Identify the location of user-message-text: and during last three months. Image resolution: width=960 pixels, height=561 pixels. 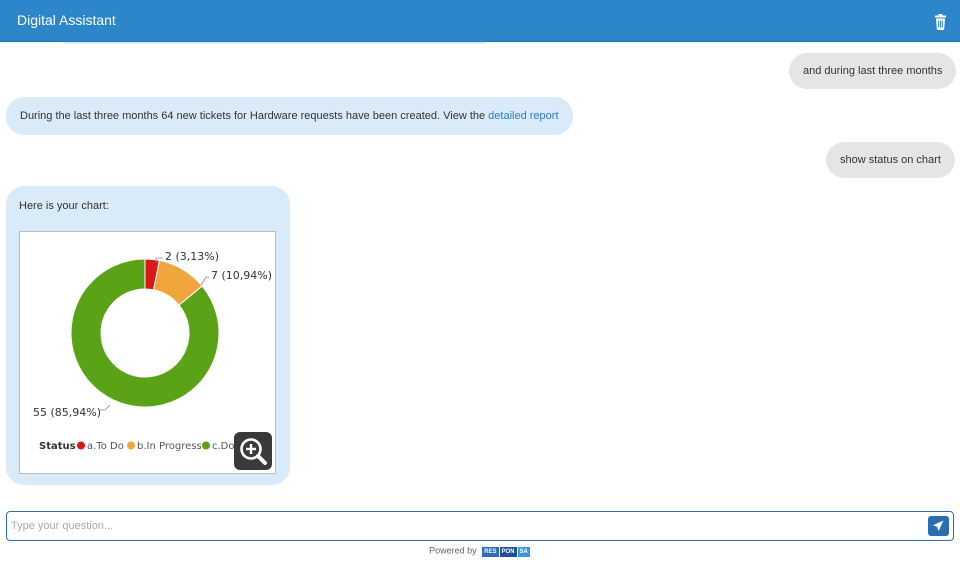
(873, 71).